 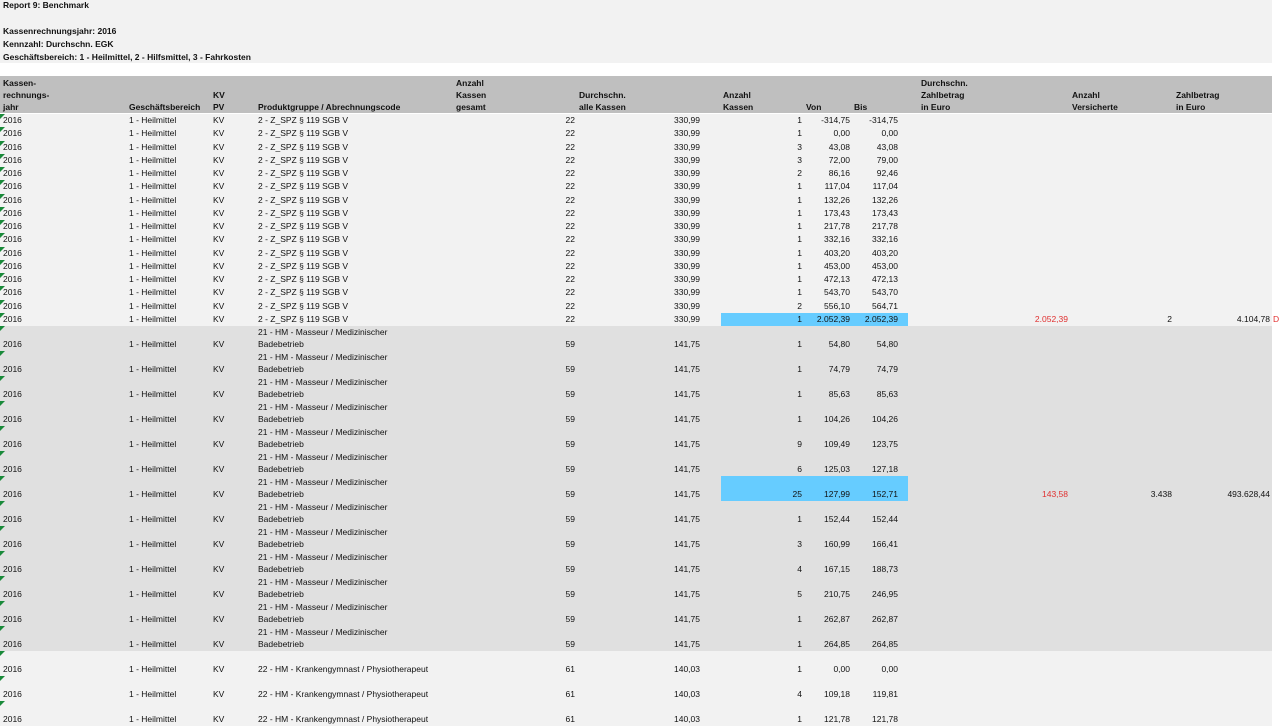 I want to click on report-title: Report 9: Benchmark, so click(x=46, y=5).